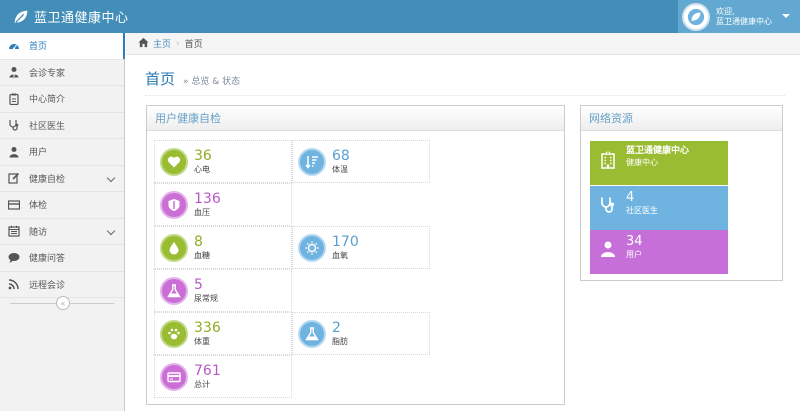  Describe the element at coordinates (608, 160) in the screenshot. I see `hospital-icon` at that location.